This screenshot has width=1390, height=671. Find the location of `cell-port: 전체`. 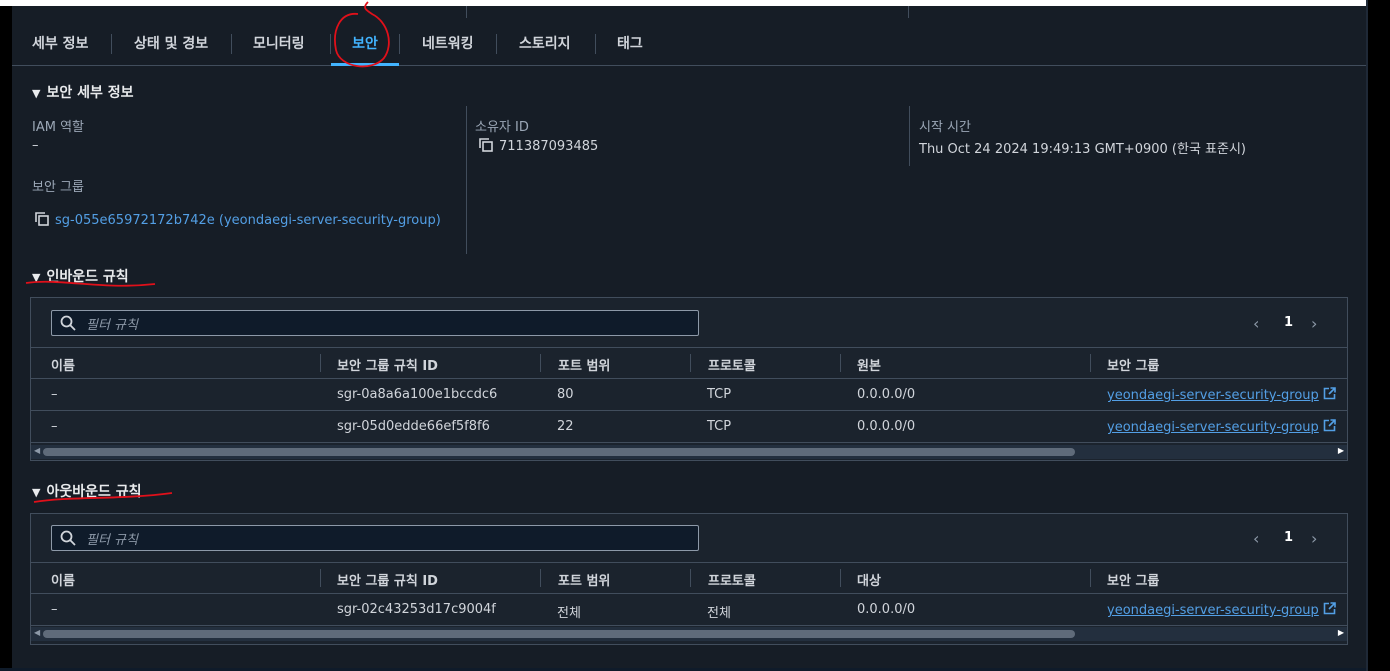

cell-port: 전체 is located at coordinates (569, 613).